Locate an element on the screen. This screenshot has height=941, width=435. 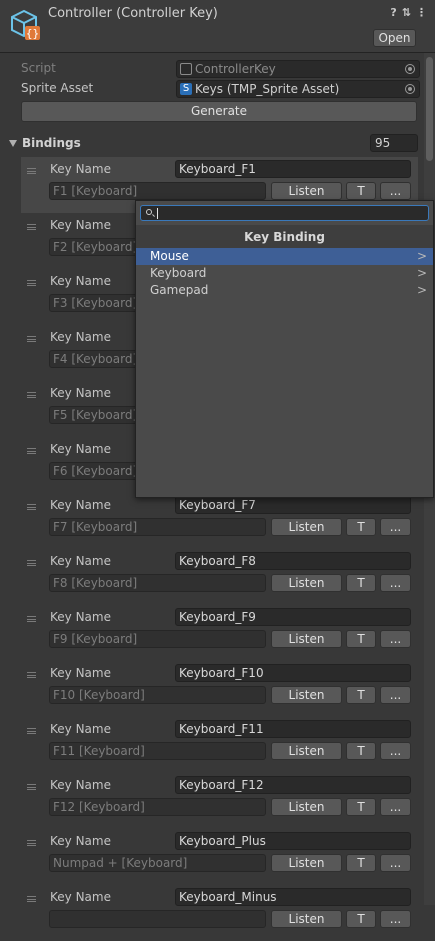
key-name-field: Keyboard_F8 is located at coordinates (293, 561).